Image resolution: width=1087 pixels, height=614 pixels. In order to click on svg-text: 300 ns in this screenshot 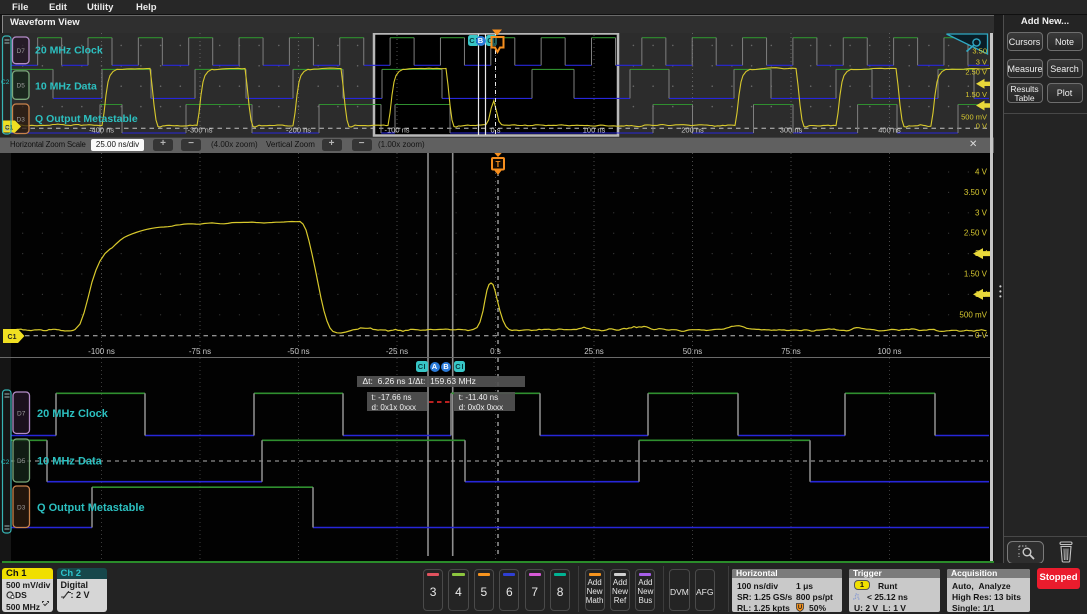, I will do `click(791, 130)`.